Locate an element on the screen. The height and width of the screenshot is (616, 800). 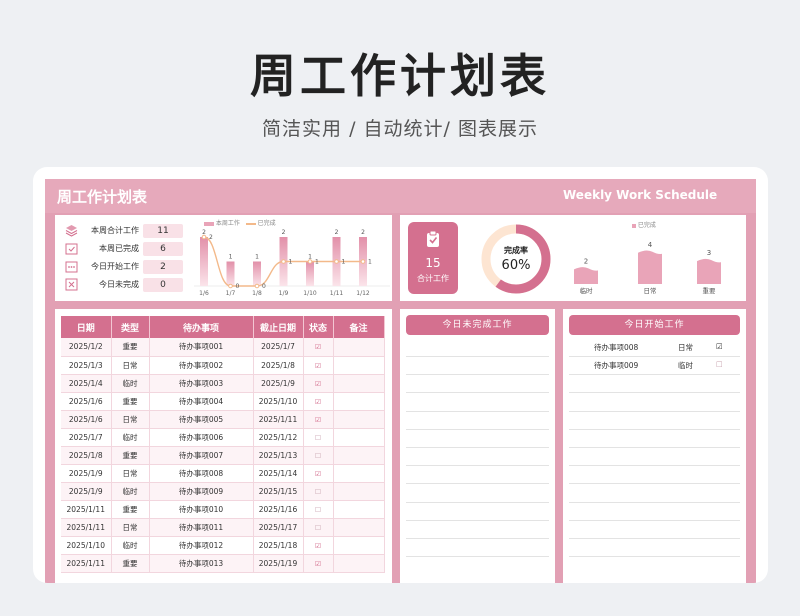
line-data-label: 2 is located at coordinates (211, 237).